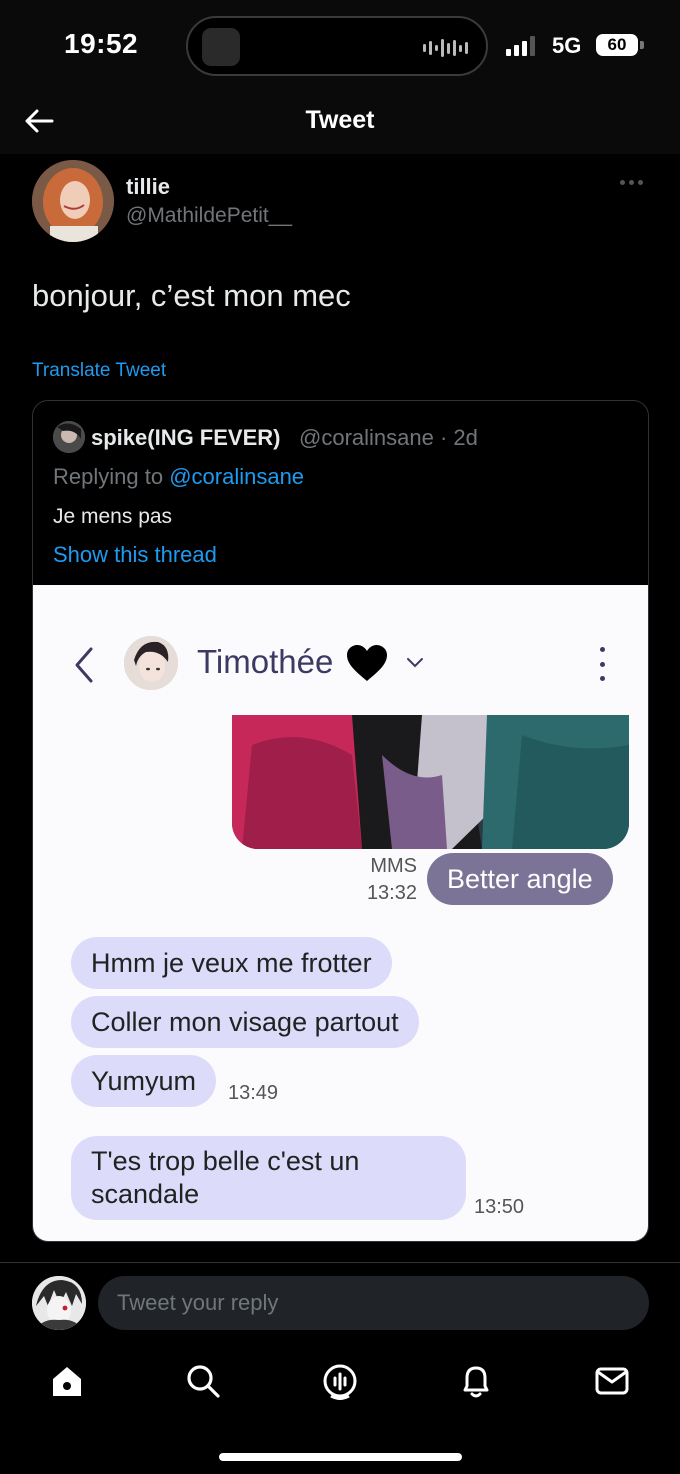 The width and height of the screenshot is (680, 1474). I want to click on home-indicator, so click(340, 1457).